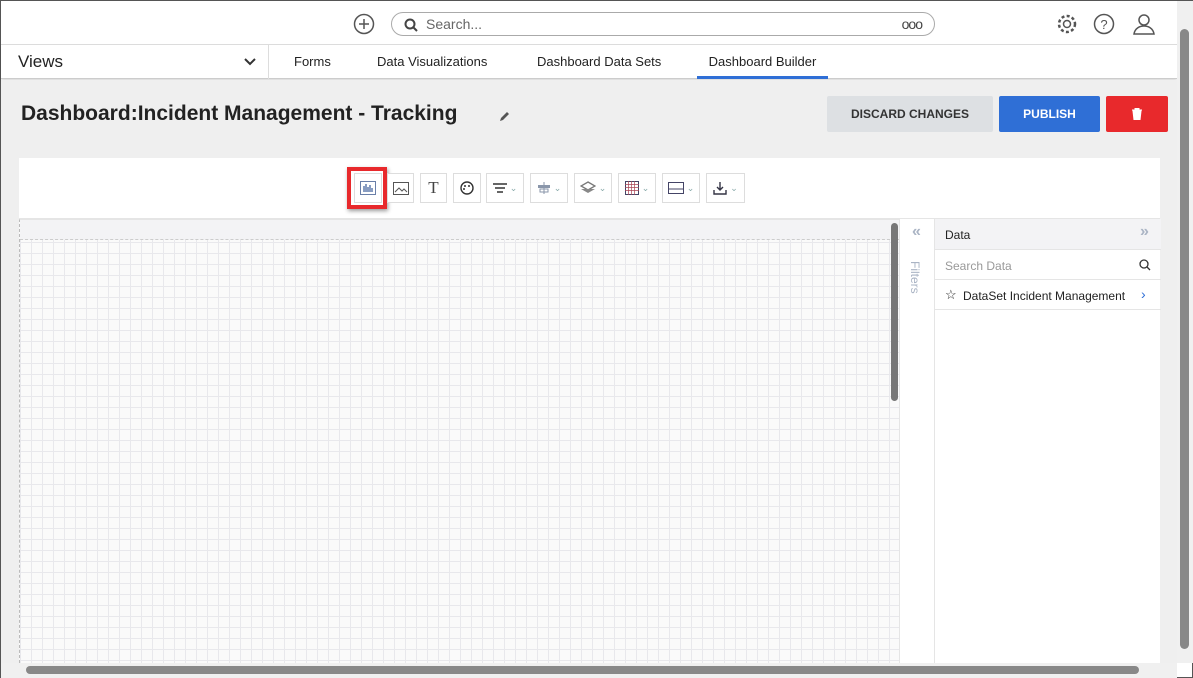  Describe the element at coordinates (720, 188) in the screenshot. I see `download-icon` at that location.